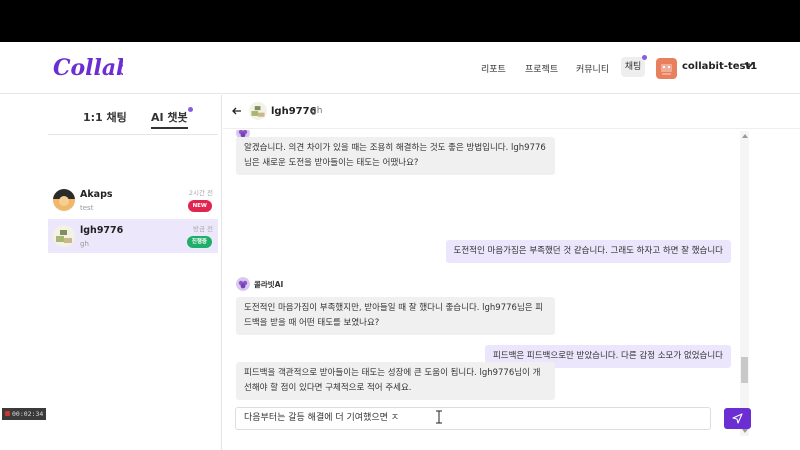  What do you see at coordinates (102, 230) in the screenshot?
I see `room-name: lgh9776` at bounding box center [102, 230].